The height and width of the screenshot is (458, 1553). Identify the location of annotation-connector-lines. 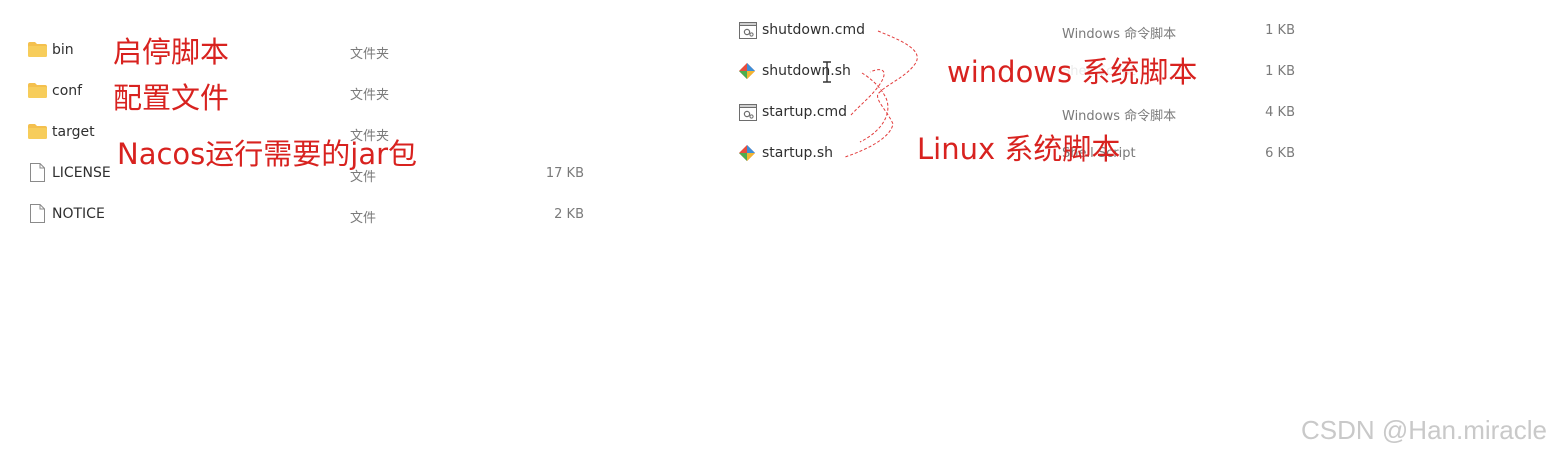
(881, 94).